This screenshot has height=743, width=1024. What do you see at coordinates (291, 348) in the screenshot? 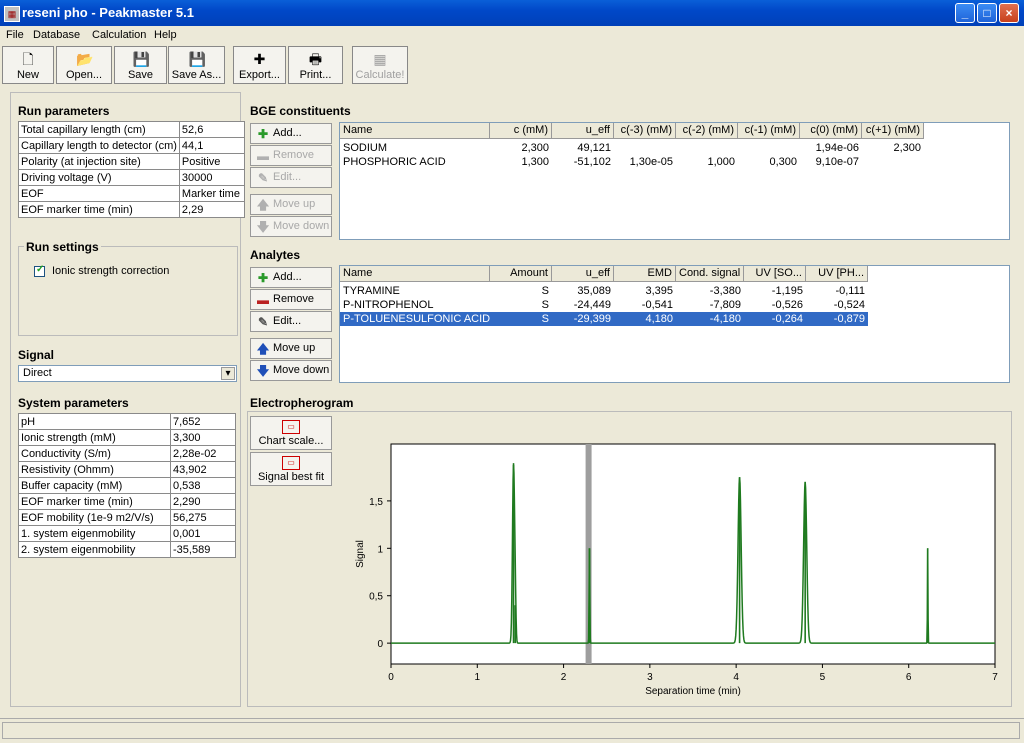
I see `analytes-move-up-button: 🡅 Move up` at bounding box center [291, 348].